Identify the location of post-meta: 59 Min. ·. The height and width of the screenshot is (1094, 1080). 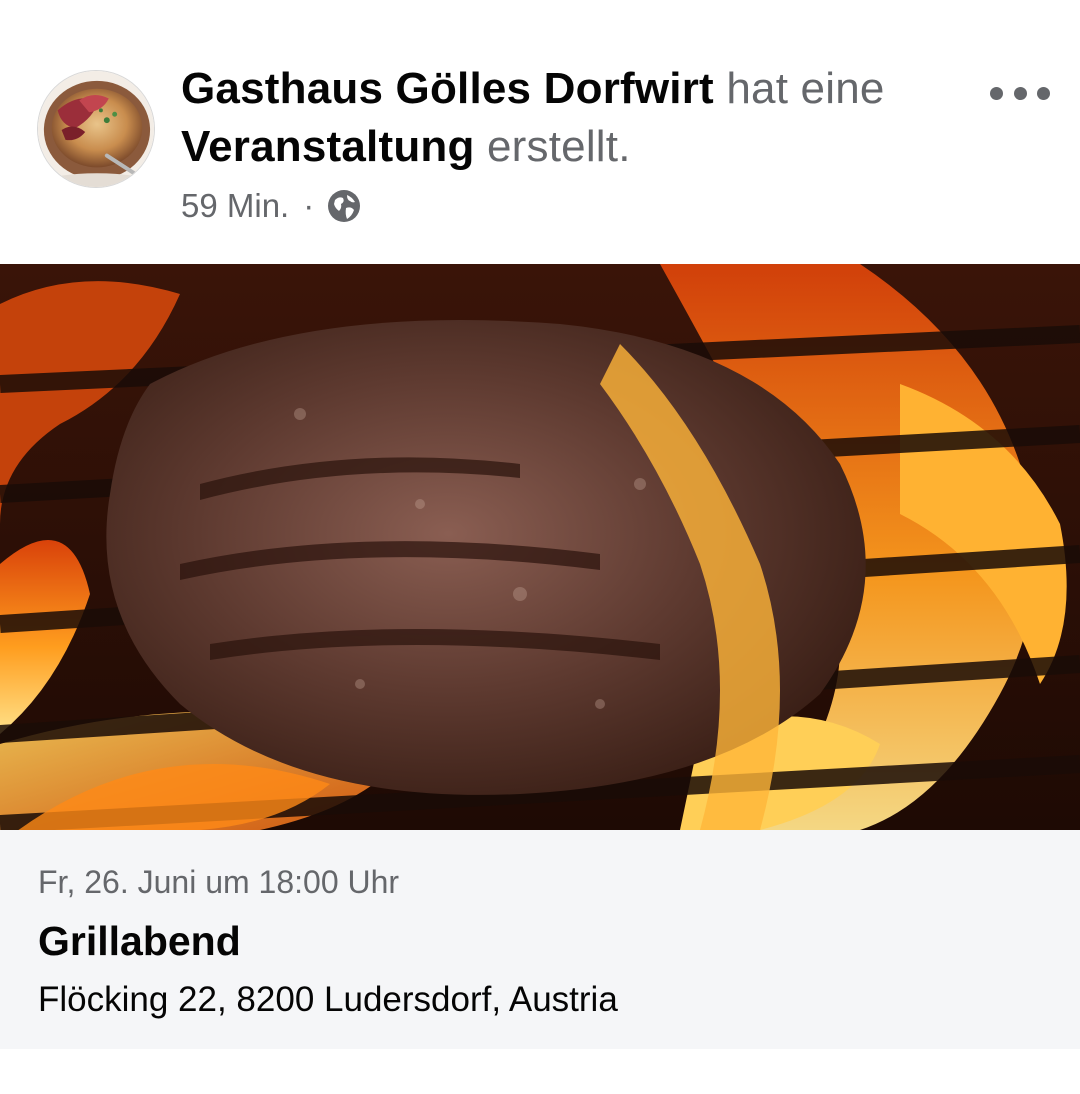
(271, 206).